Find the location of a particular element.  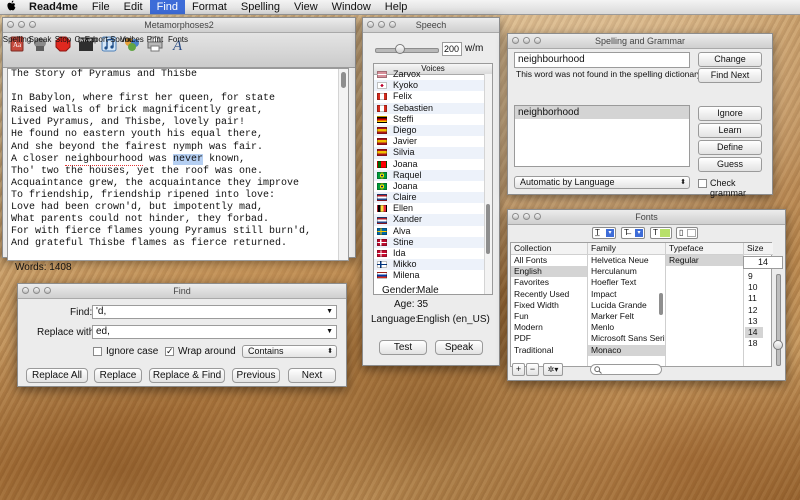

family-item: Marker Felt is located at coordinates (626, 316).